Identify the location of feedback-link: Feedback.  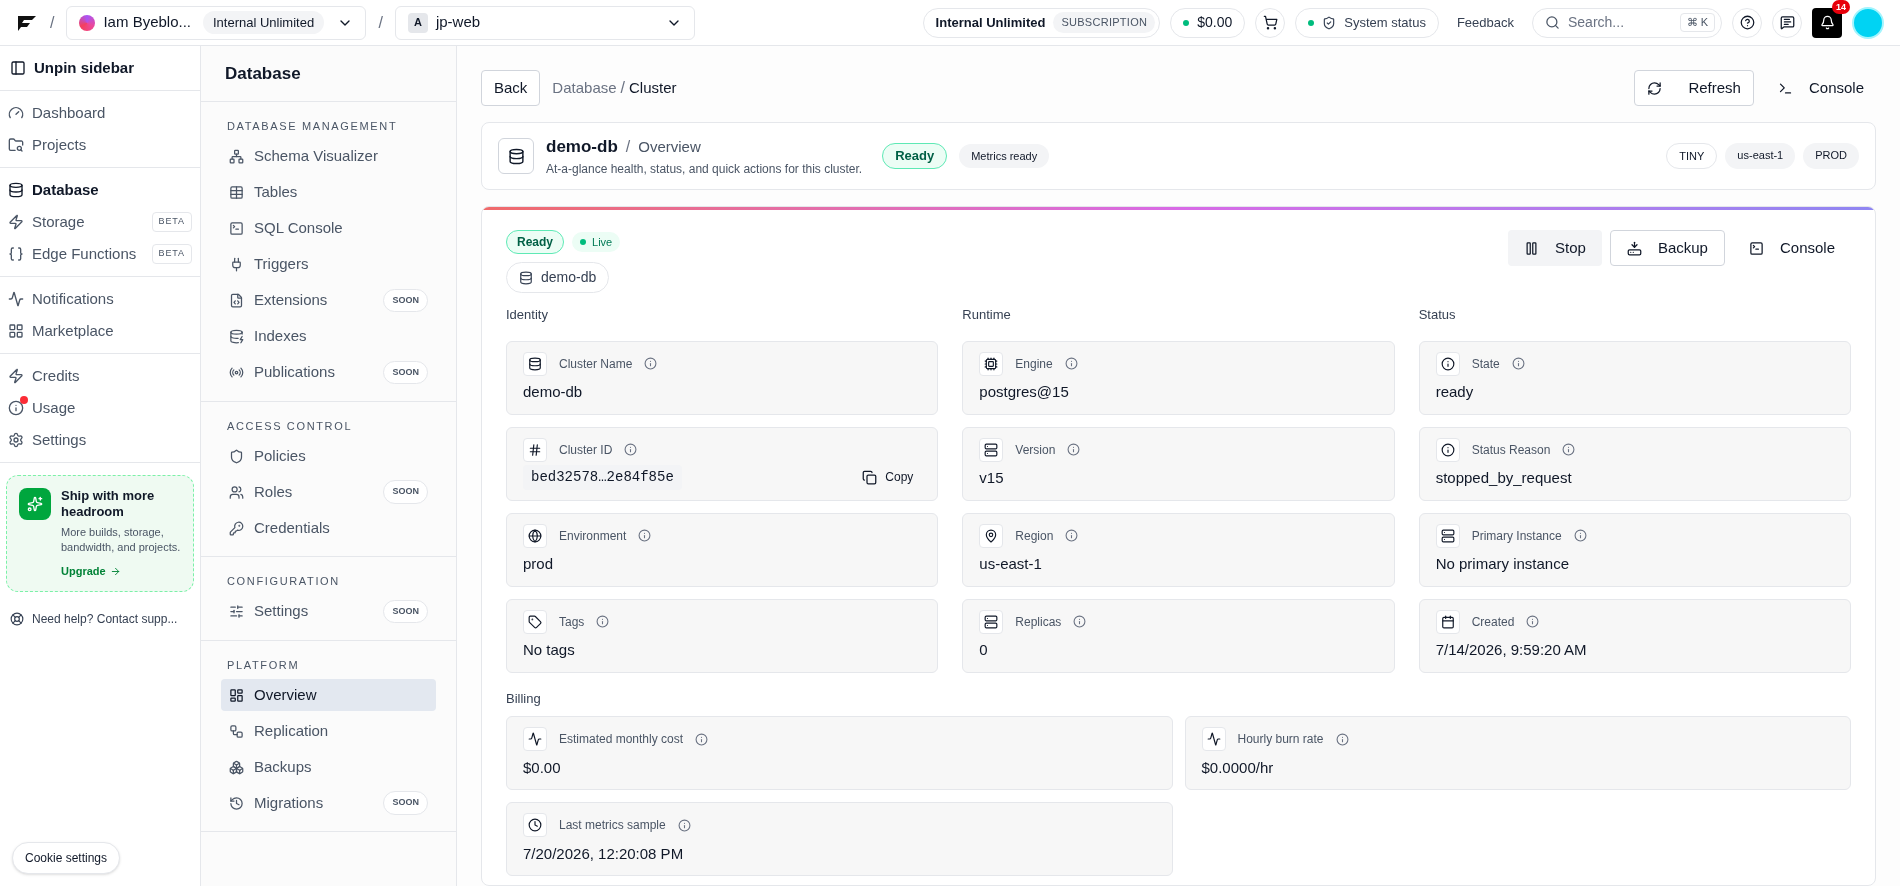
(1485, 22).